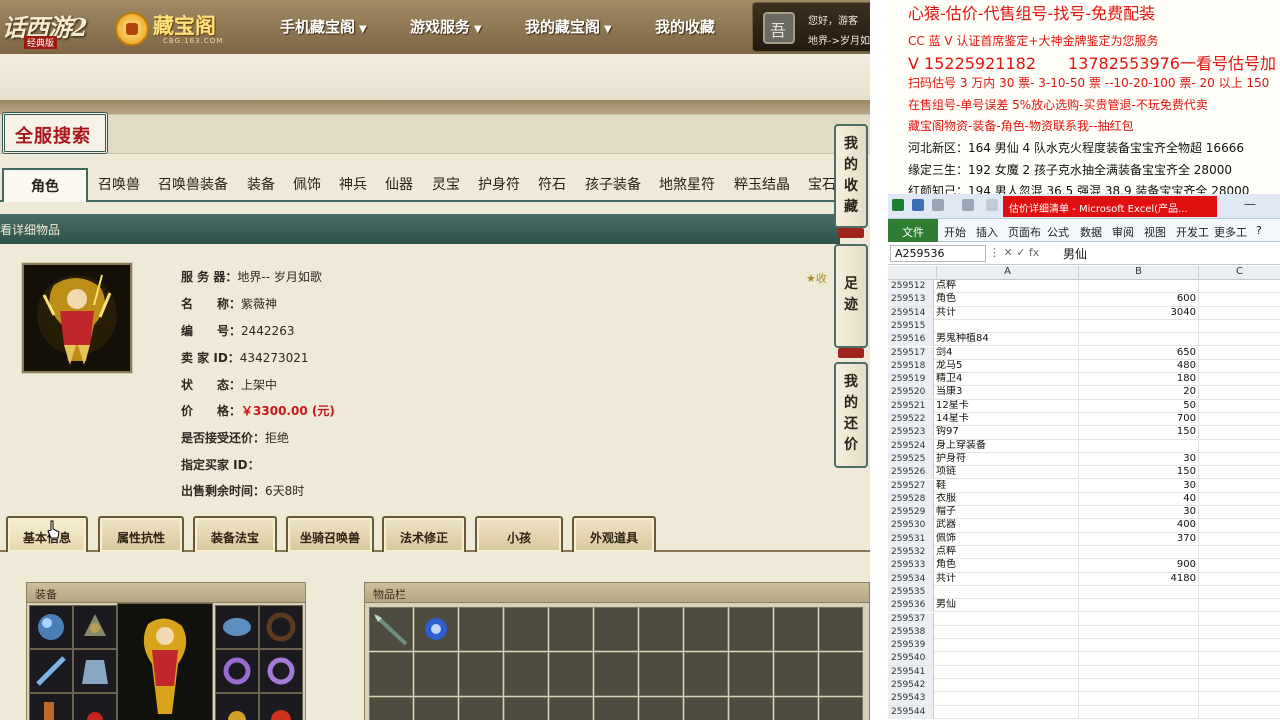  I want to click on table-row: 259517 剑4 650, so click(1084, 353).